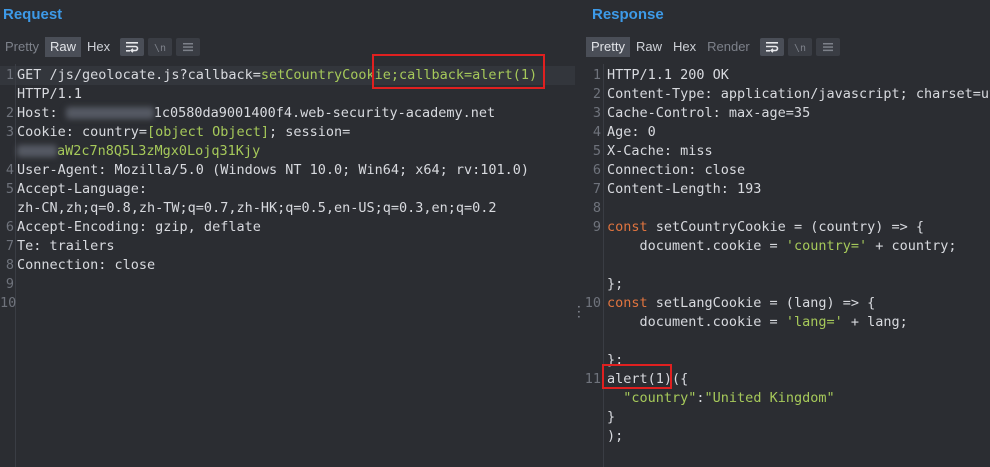 This screenshot has width=990, height=467. I want to click on response-toolbar: Pretty Raw Hex Render \n, so click(713, 47).